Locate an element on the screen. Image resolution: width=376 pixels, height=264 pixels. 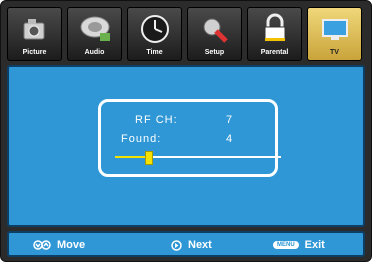
tab-label: TV is located at coordinates (334, 52).